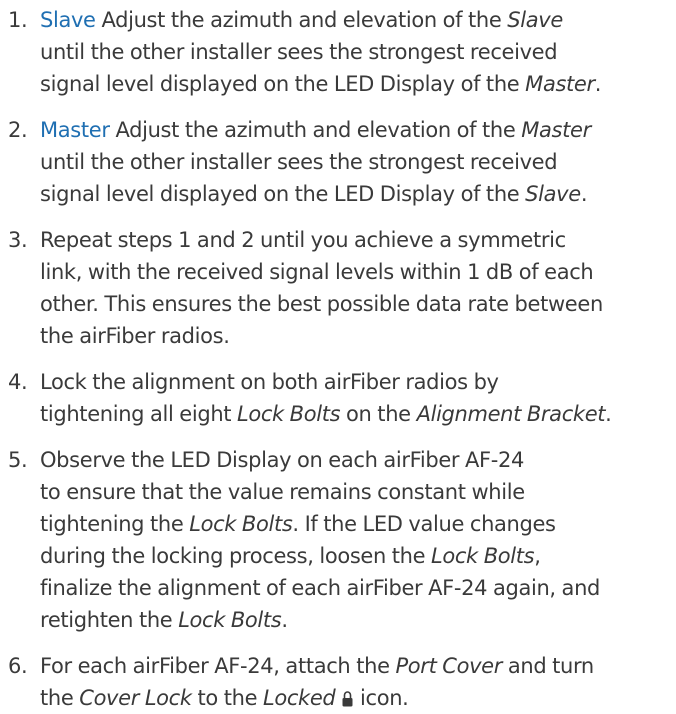 This screenshot has height=714, width=676. What do you see at coordinates (347, 699) in the screenshot?
I see `lock-icon` at bounding box center [347, 699].